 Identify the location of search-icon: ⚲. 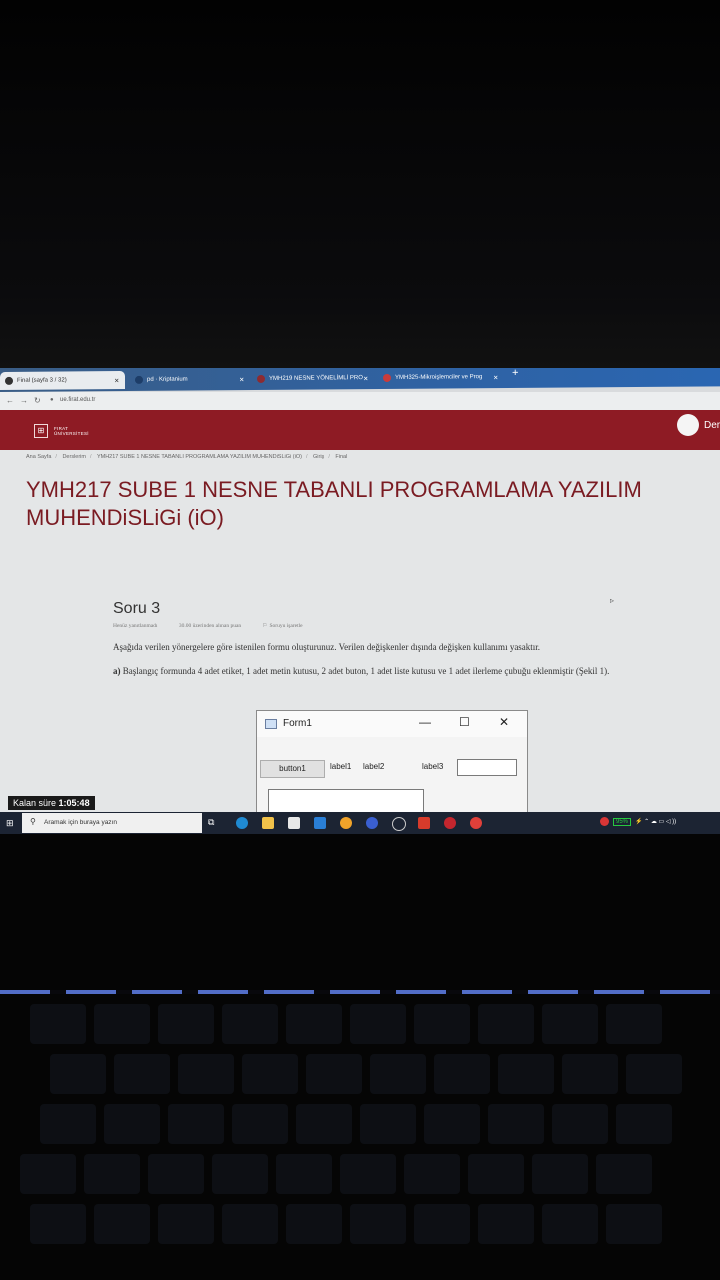
(33, 821).